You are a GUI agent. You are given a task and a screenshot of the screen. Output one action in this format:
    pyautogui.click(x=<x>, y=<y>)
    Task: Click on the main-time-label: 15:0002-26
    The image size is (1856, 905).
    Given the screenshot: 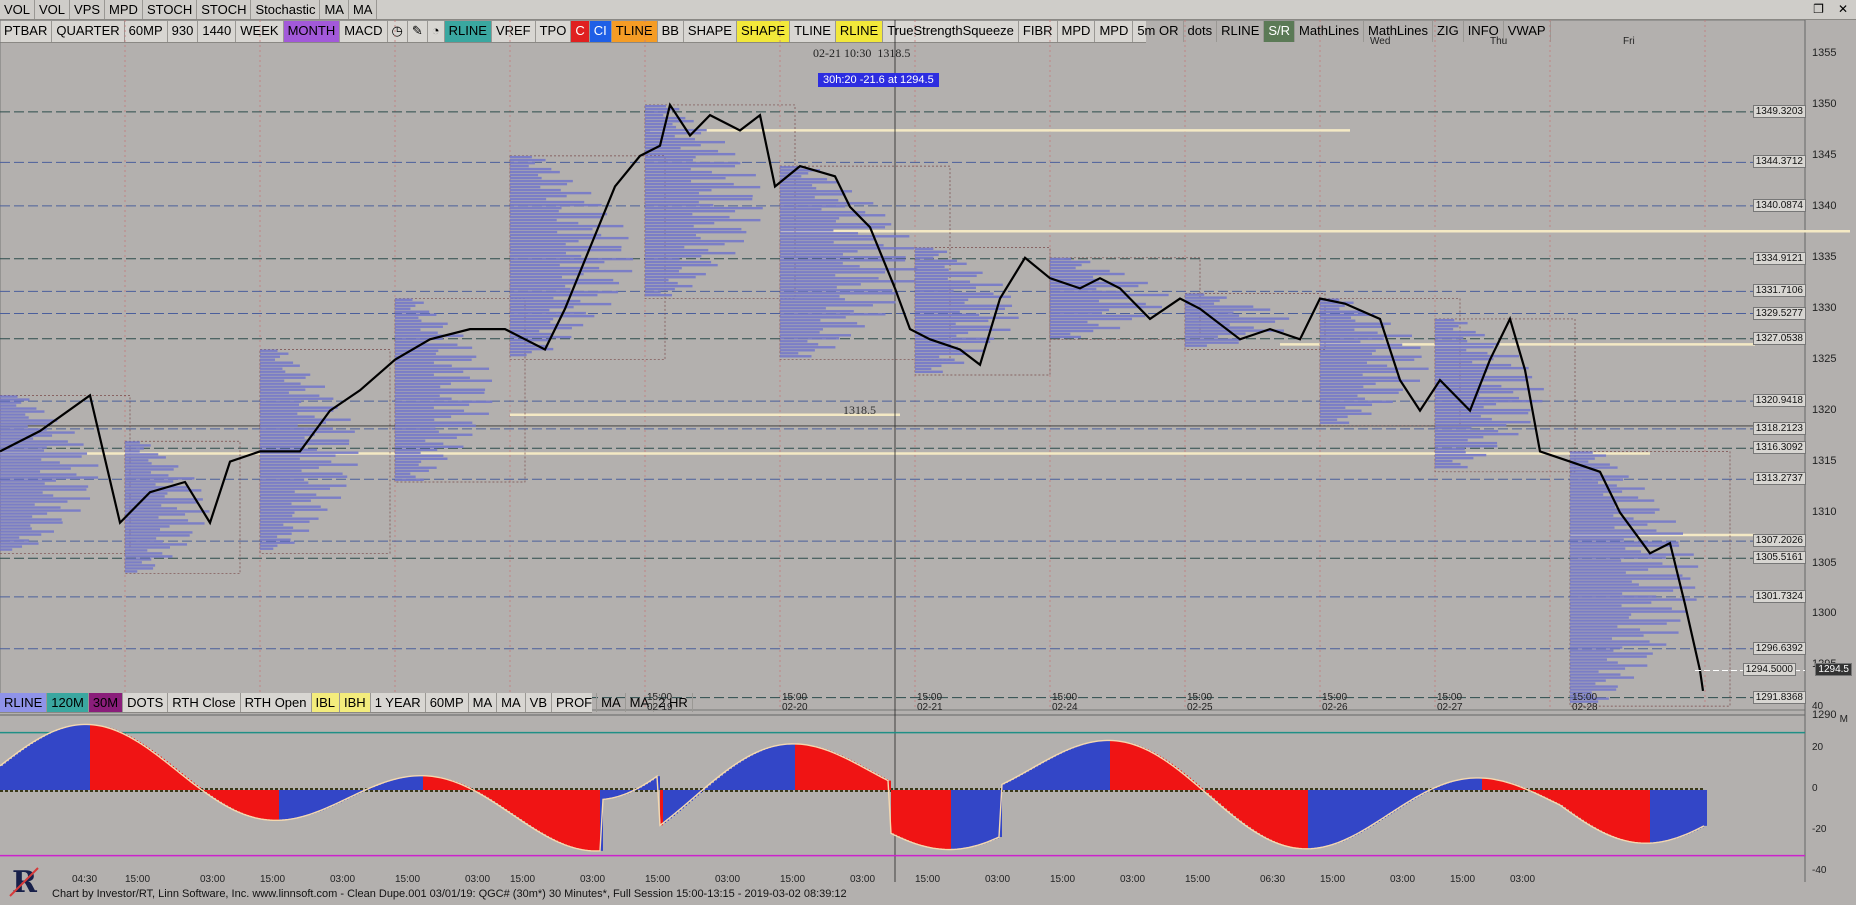 What is the action you would take?
    pyautogui.click(x=1335, y=703)
    